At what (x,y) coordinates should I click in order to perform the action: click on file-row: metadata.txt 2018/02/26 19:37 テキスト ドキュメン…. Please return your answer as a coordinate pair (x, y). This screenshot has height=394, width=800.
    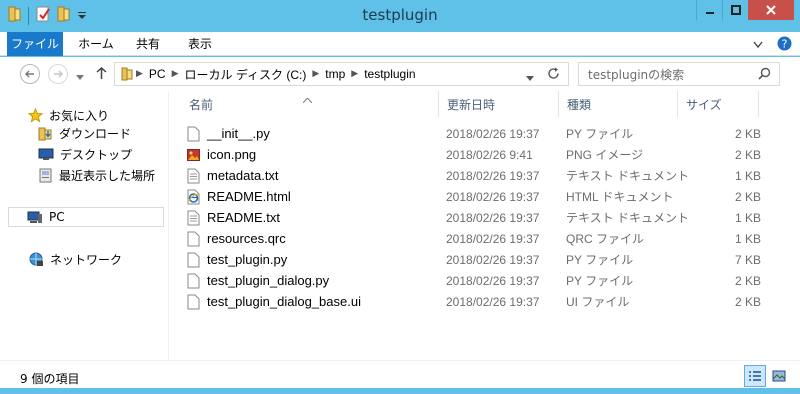
    Looking at the image, I should click on (471, 175).